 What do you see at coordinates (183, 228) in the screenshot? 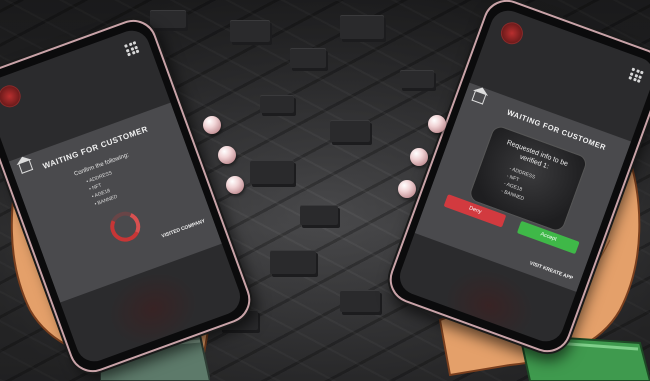
I see `visit-company-link: VISITED COMPANY` at bounding box center [183, 228].